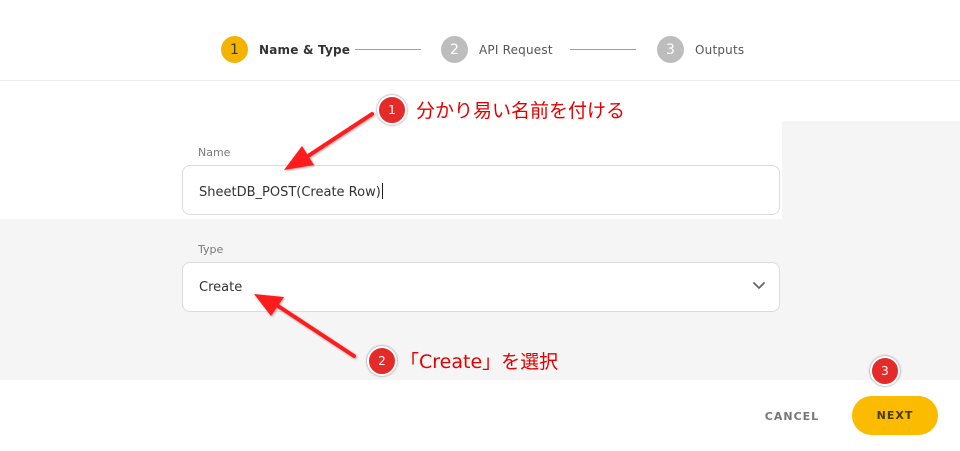  What do you see at coordinates (221, 287) in the screenshot?
I see `type-select-value: Create` at bounding box center [221, 287].